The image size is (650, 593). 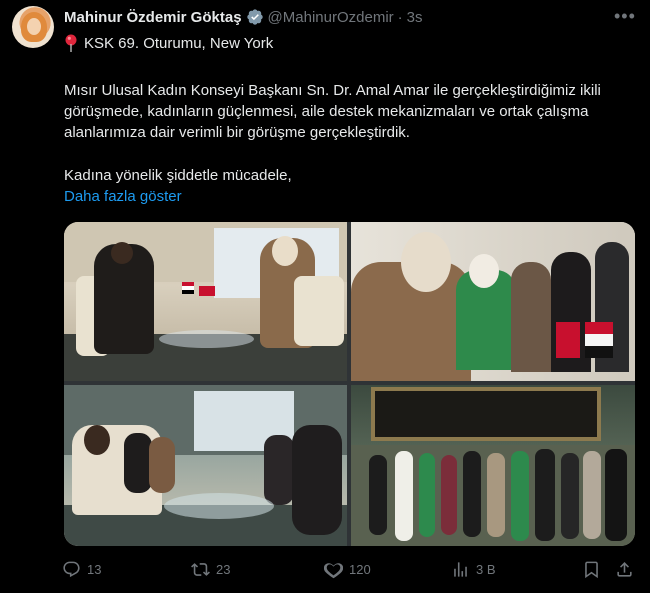 I want to click on author-name: Mahinur Özdemir Göktaş, so click(x=153, y=17).